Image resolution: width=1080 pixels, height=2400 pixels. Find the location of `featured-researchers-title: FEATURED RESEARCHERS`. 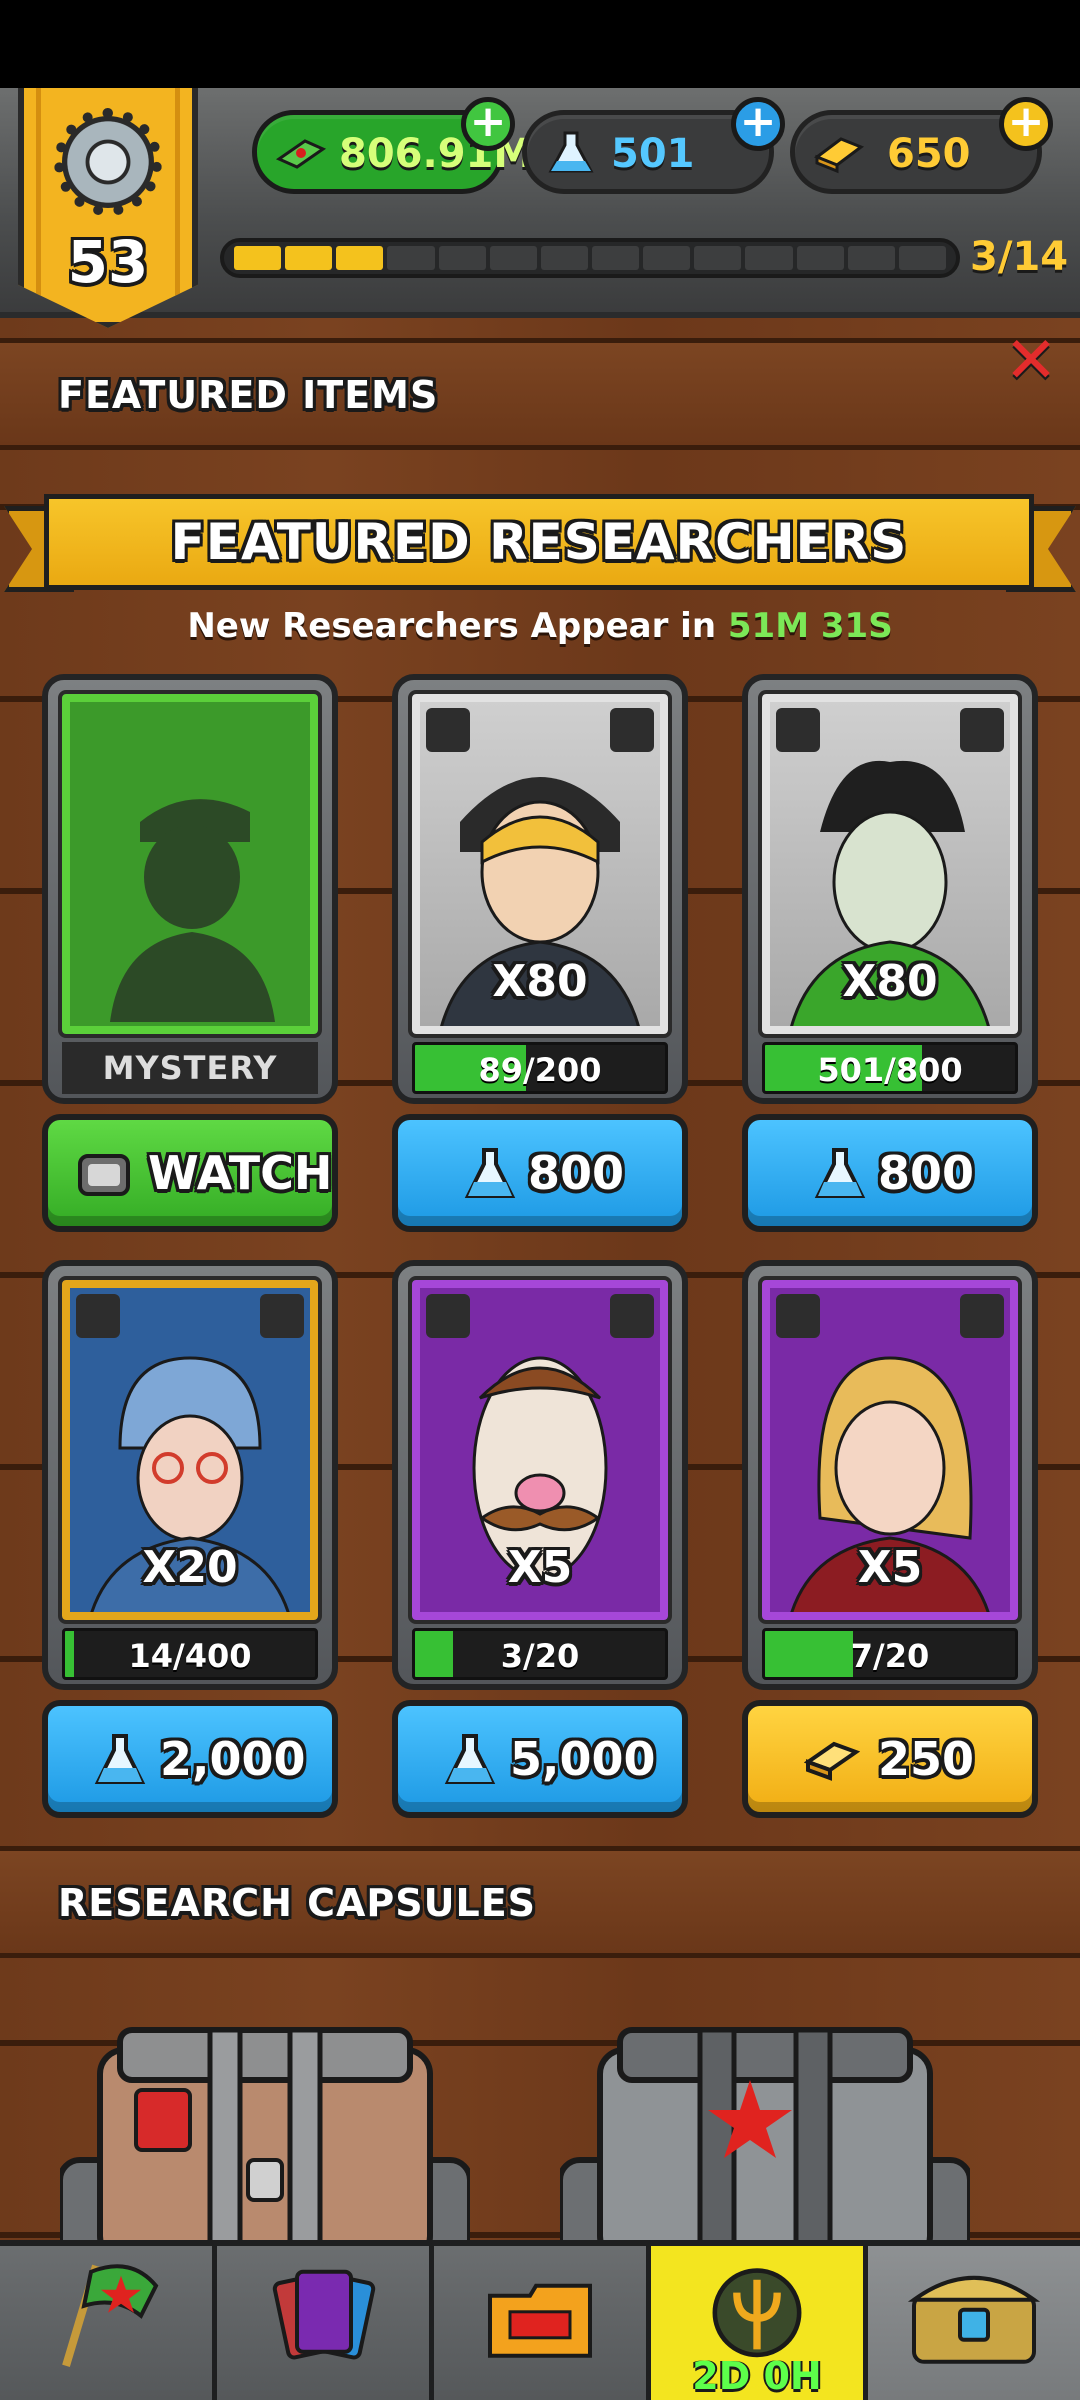

featured-researchers-title: FEATURED RESEARCHERS is located at coordinates (539, 542).